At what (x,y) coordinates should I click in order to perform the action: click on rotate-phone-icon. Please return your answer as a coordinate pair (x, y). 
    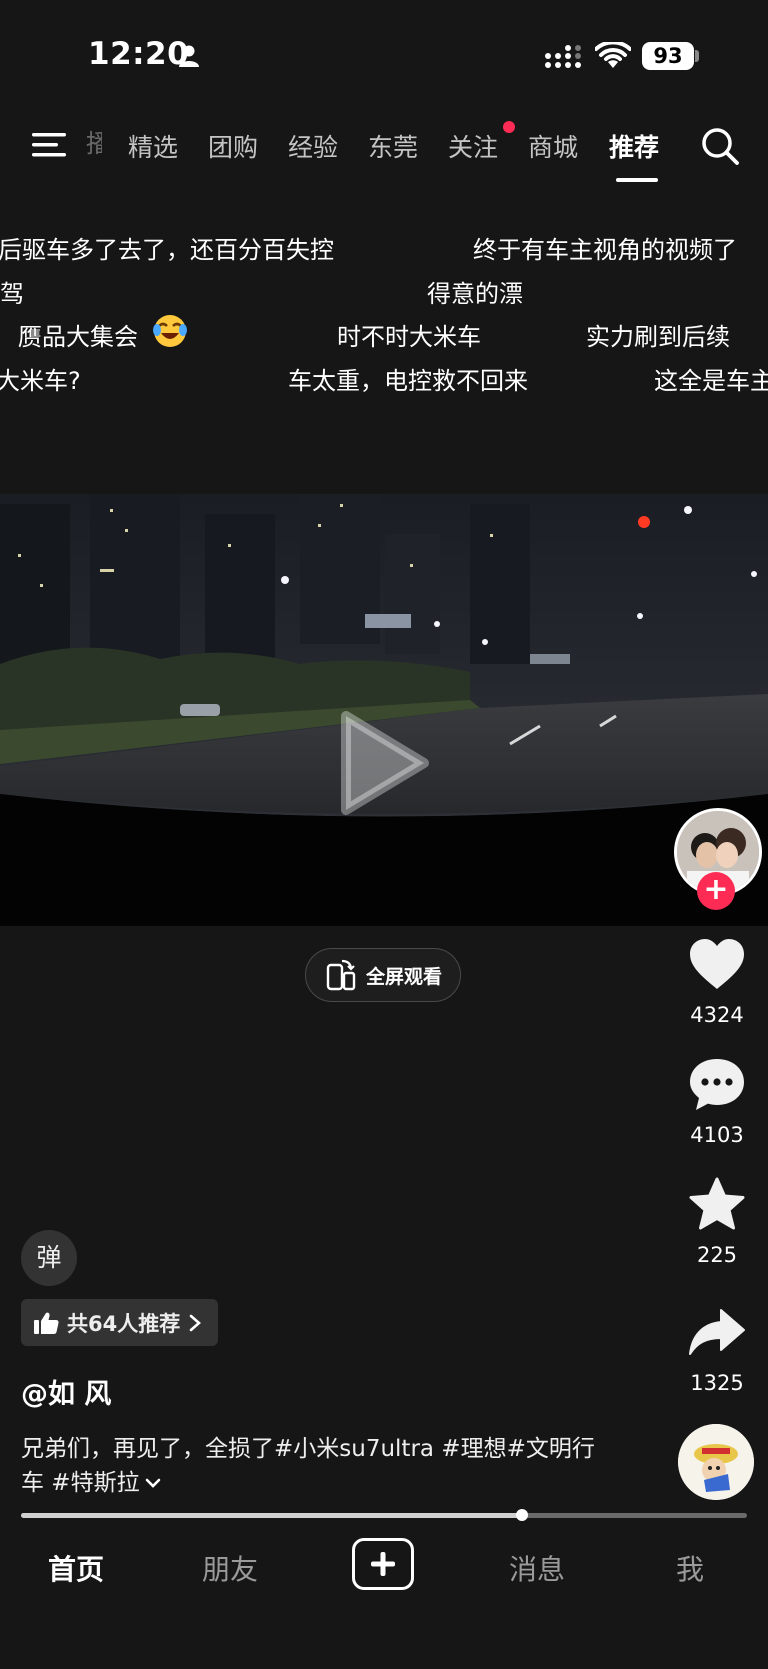
    Looking at the image, I should click on (341, 975).